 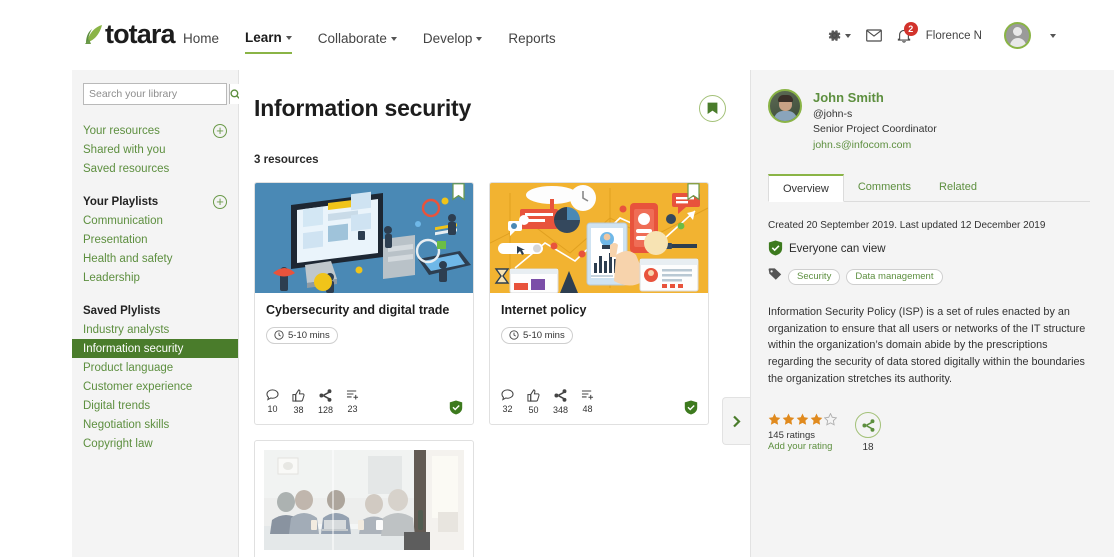 What do you see at coordinates (599, 304) in the screenshot?
I see `resource-card: Internet policy 5-10 mins 32 50 348 48` at bounding box center [599, 304].